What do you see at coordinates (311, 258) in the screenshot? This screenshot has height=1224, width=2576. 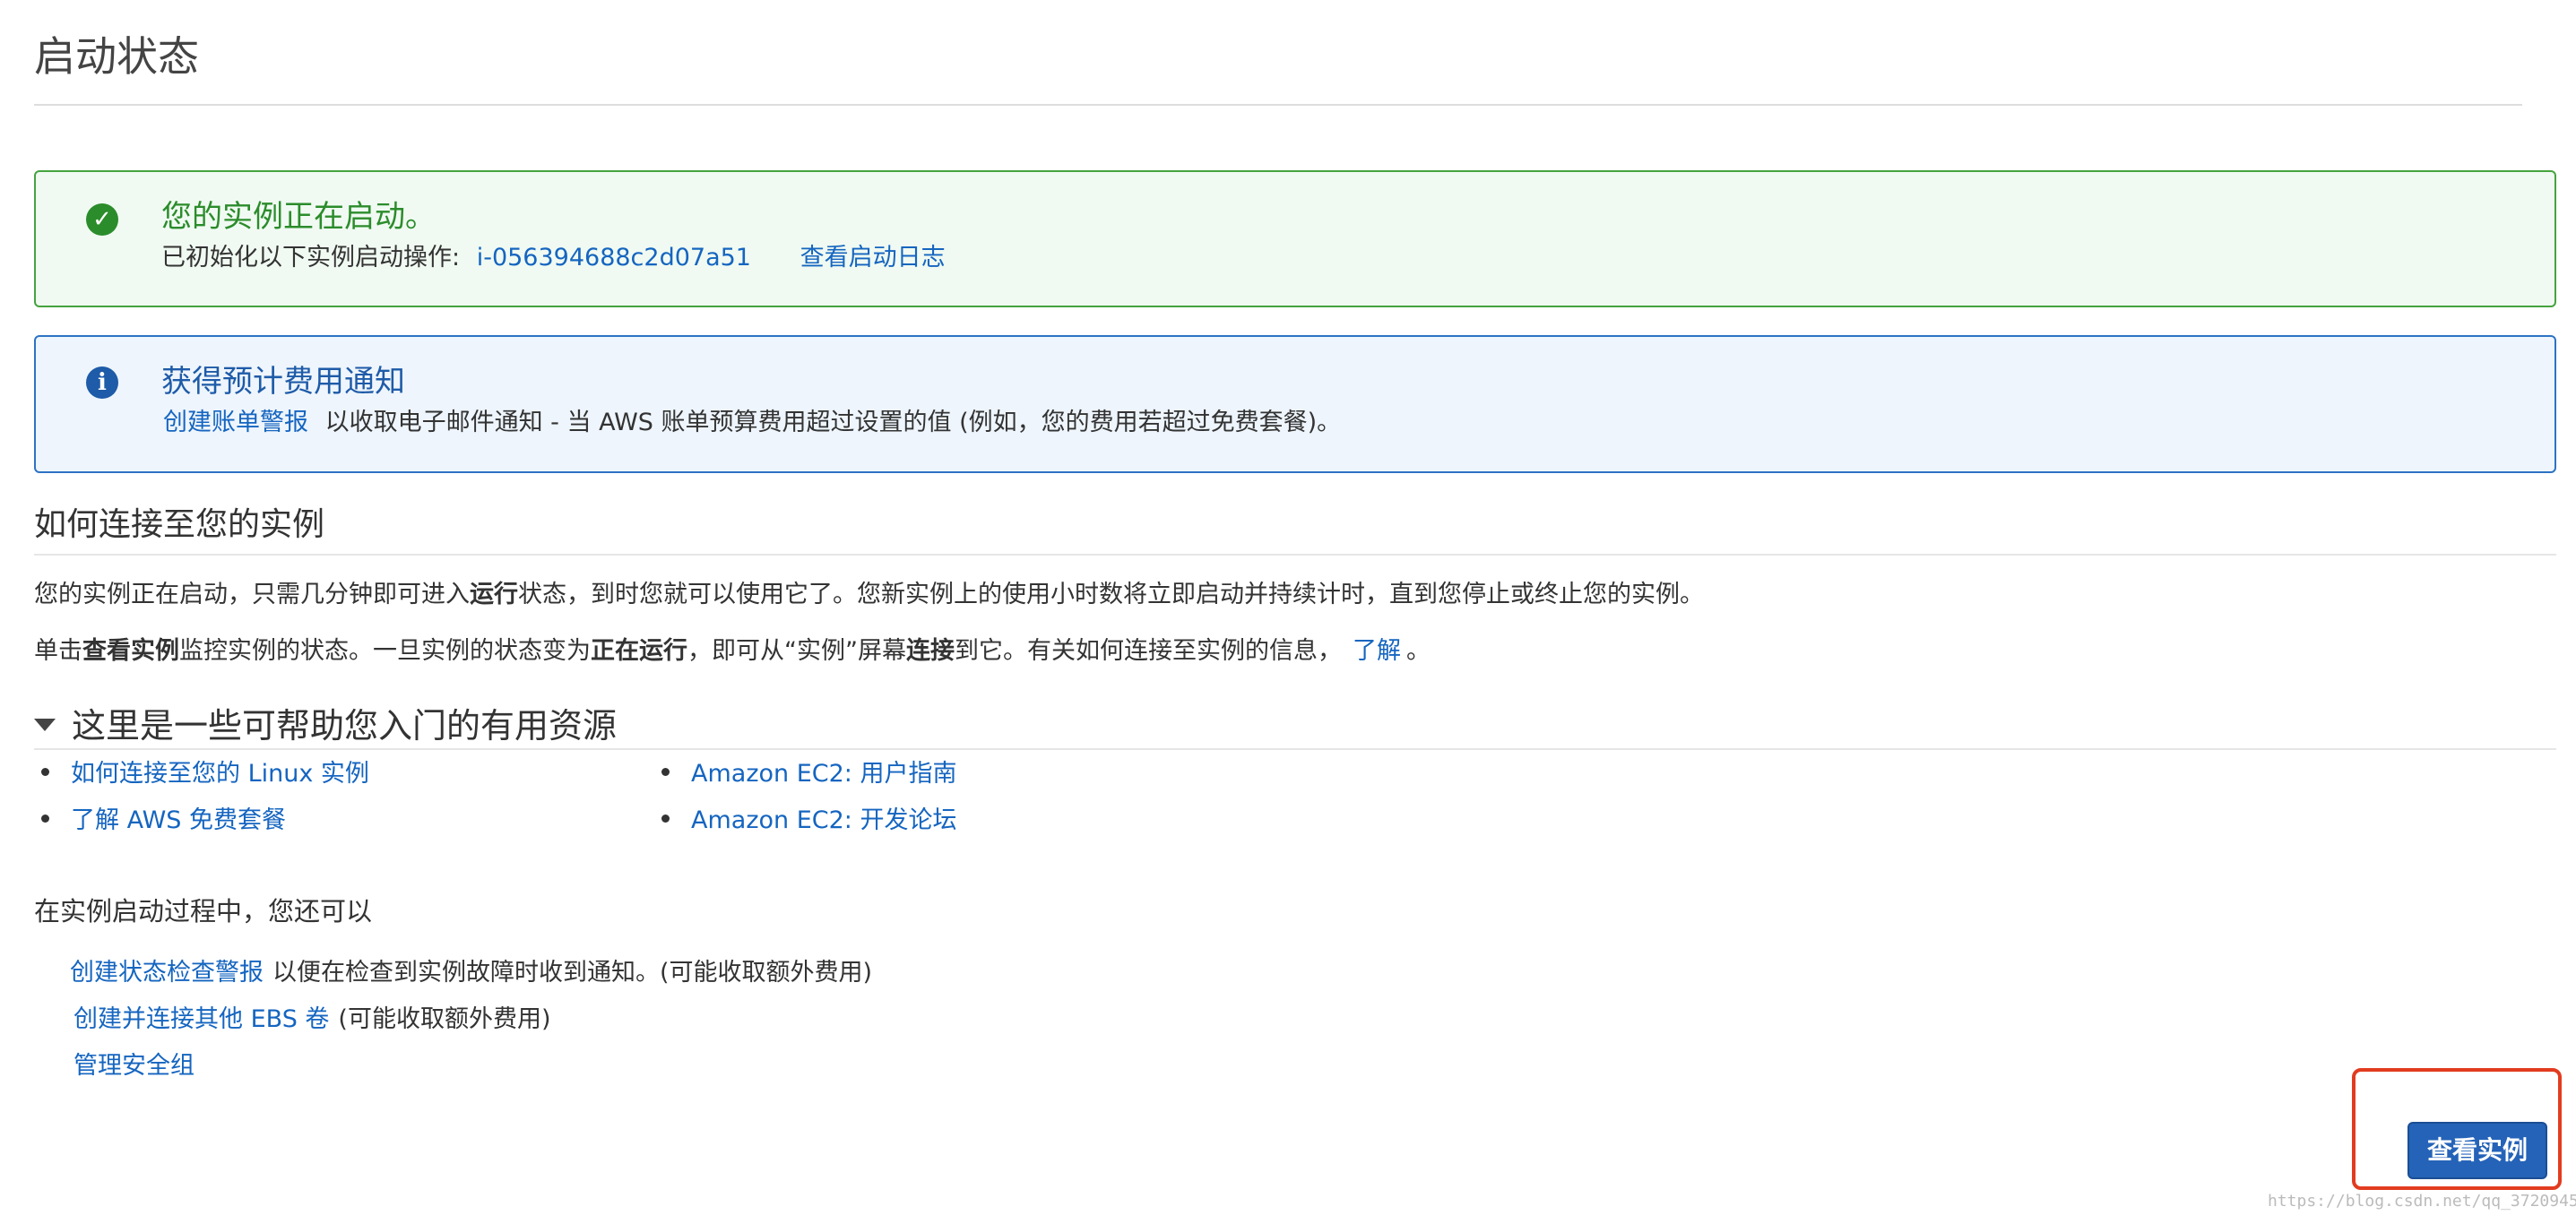 I see `launch-initiated-label: 已初始化以下实例启动操作:` at bounding box center [311, 258].